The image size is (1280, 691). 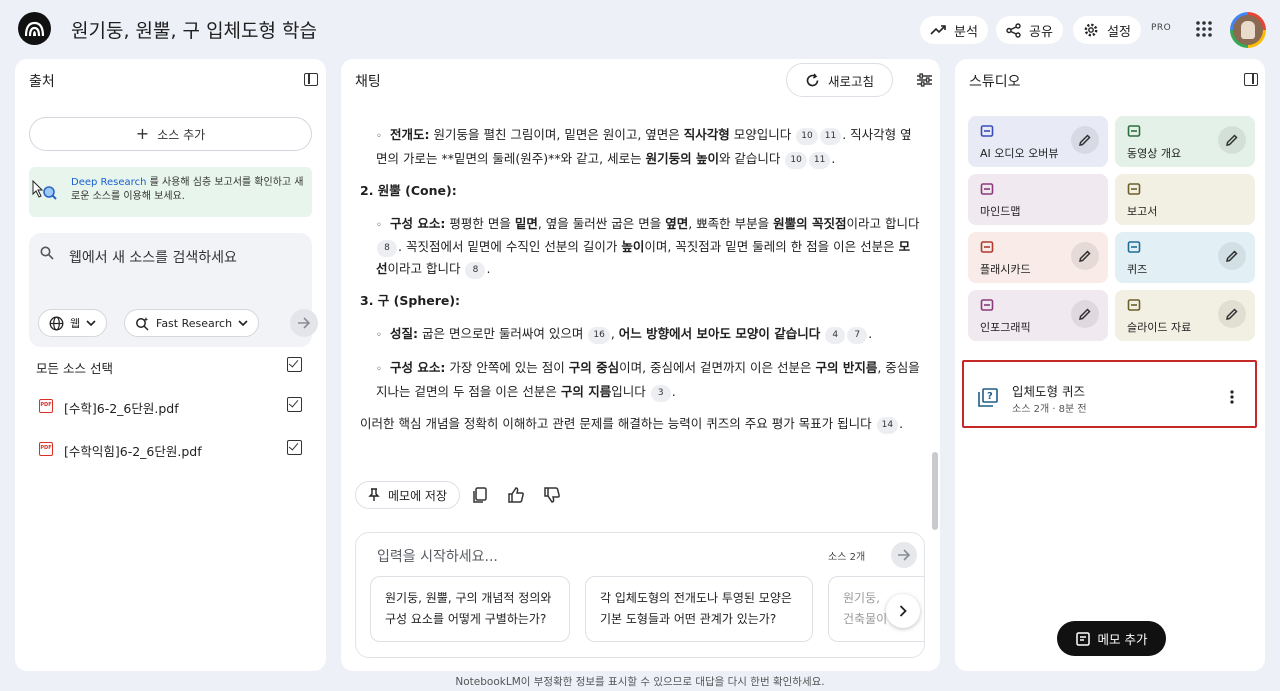 I want to click on citation-chip: 3, so click(x=660, y=393).